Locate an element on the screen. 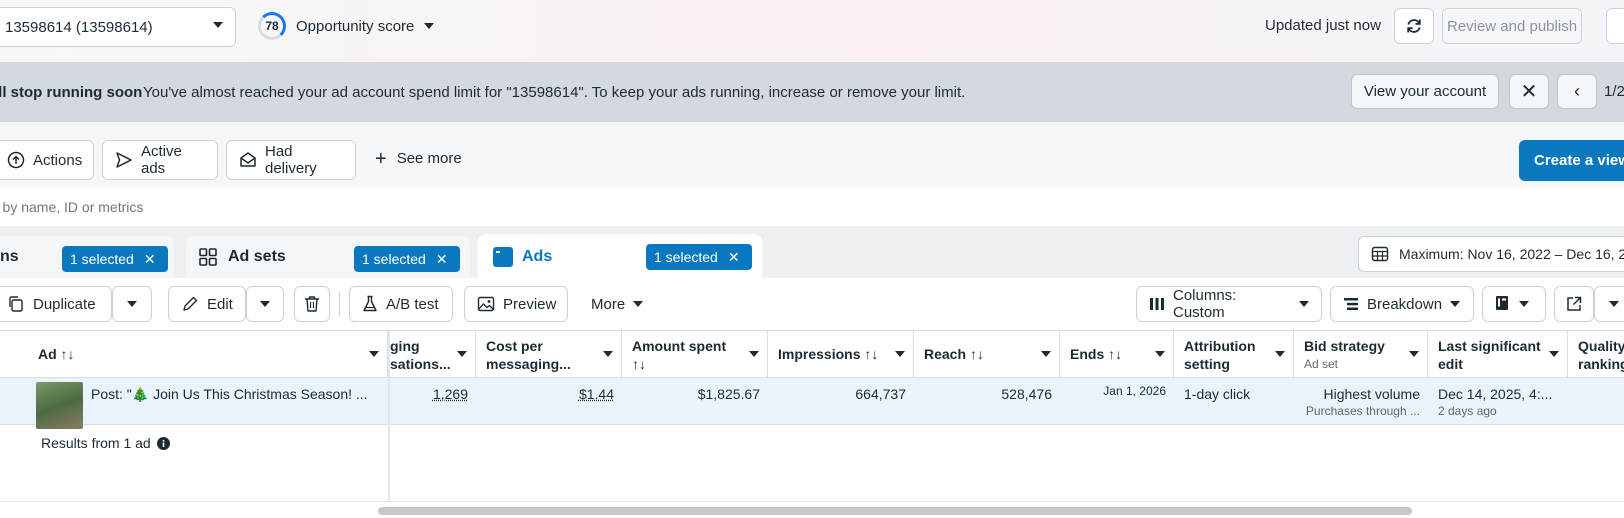  more-actions-button: More is located at coordinates (621, 304).